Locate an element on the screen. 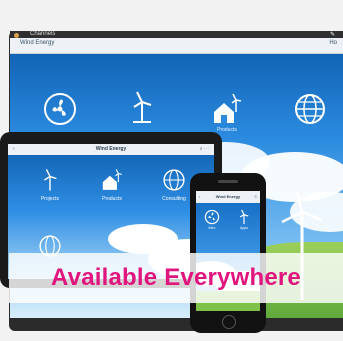 The height and width of the screenshot is (341, 343). phone-app-header: ‹ Wind Energy ≡ is located at coordinates (228, 197).